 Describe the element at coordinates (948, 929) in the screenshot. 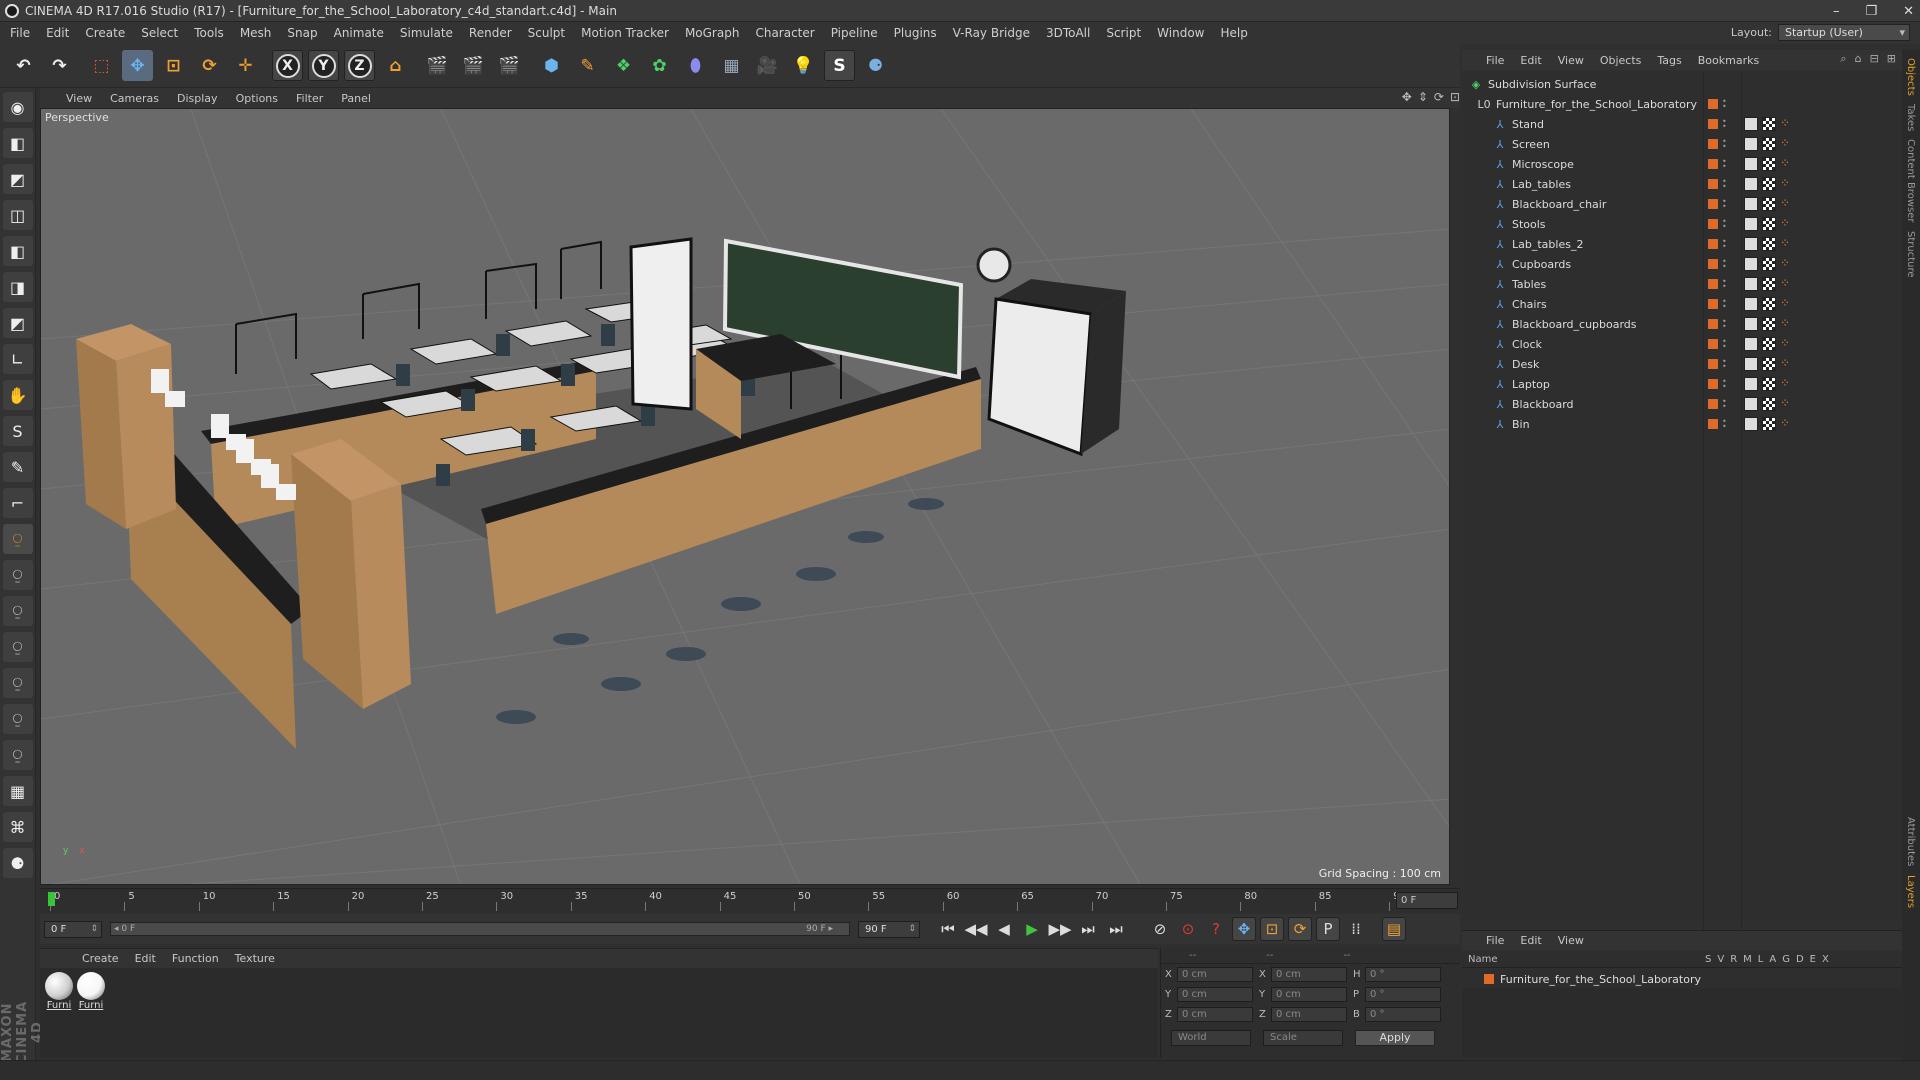

I see `go-to-start-button: ⏮` at that location.